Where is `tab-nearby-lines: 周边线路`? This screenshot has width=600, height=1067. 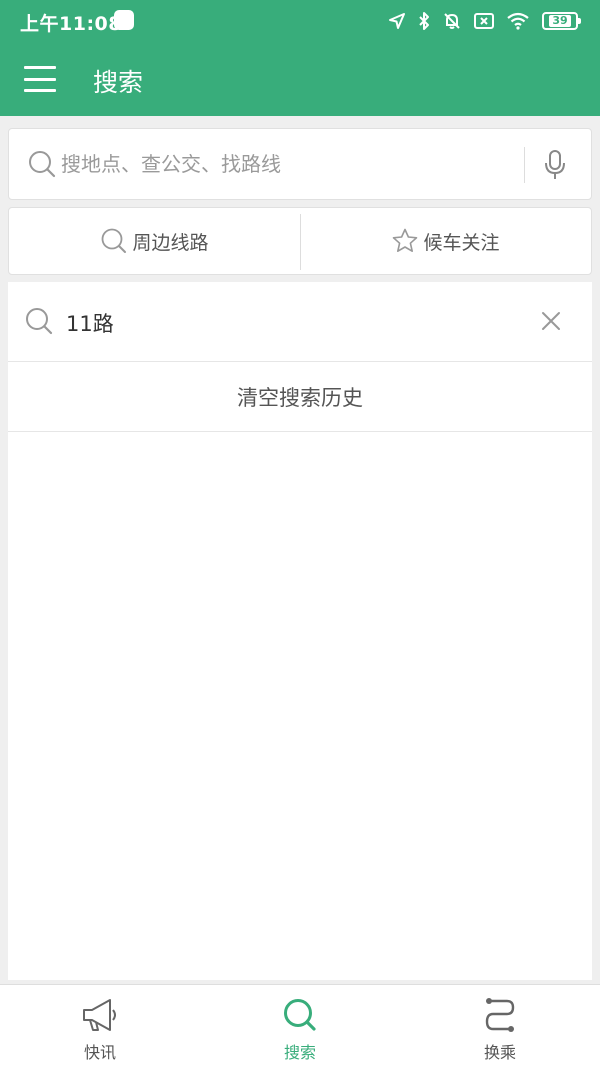 tab-nearby-lines: 周边线路 is located at coordinates (154, 241).